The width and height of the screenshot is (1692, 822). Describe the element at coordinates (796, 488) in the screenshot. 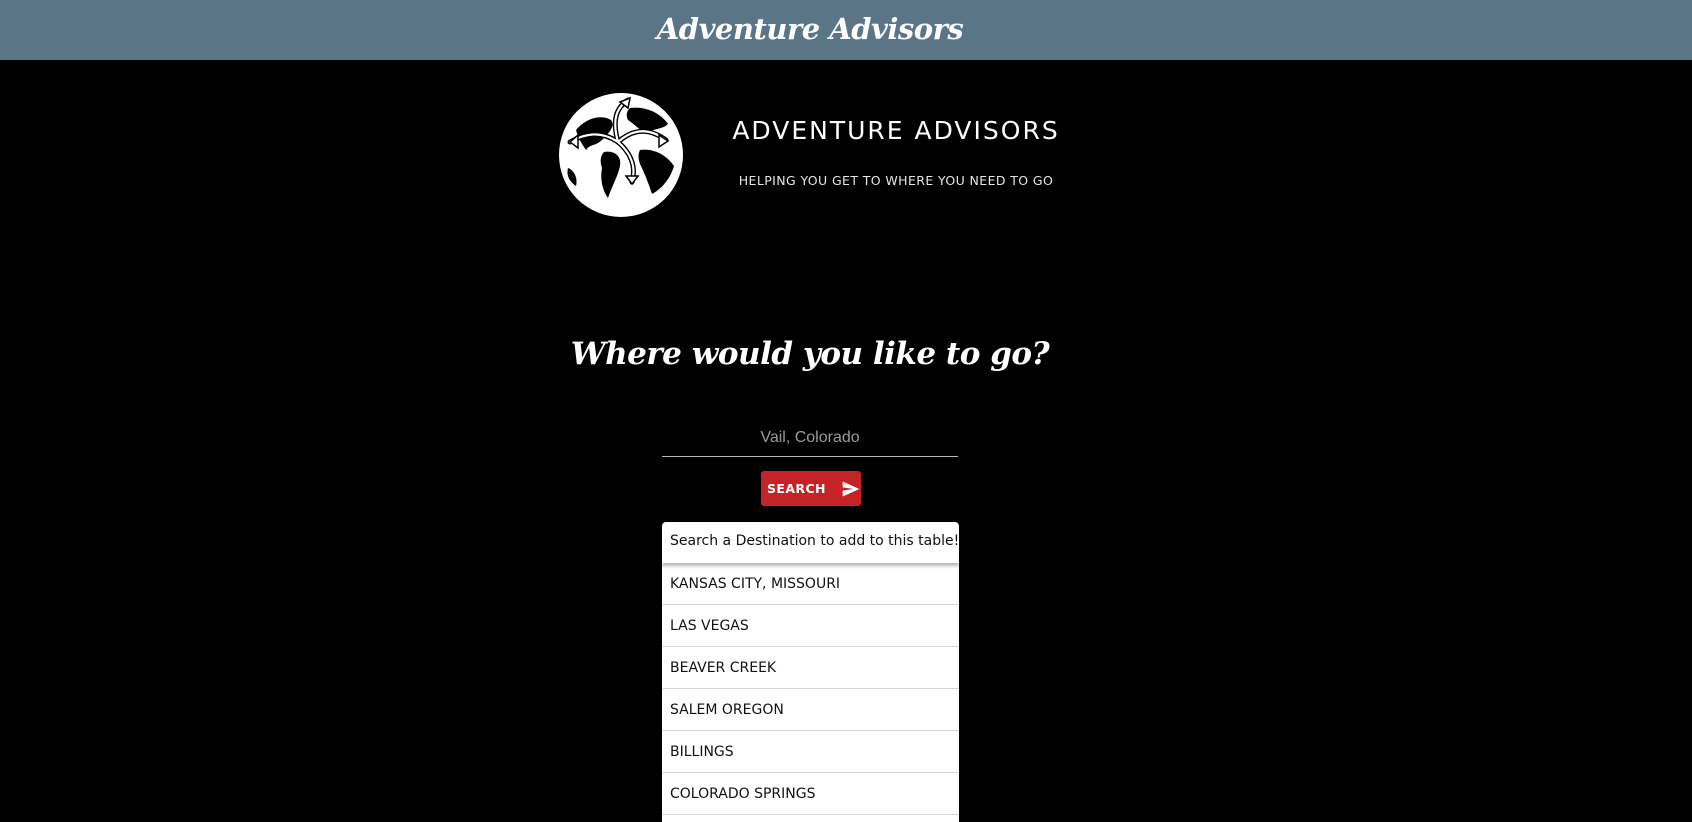

I see `search-button-label: SEARCH` at that location.